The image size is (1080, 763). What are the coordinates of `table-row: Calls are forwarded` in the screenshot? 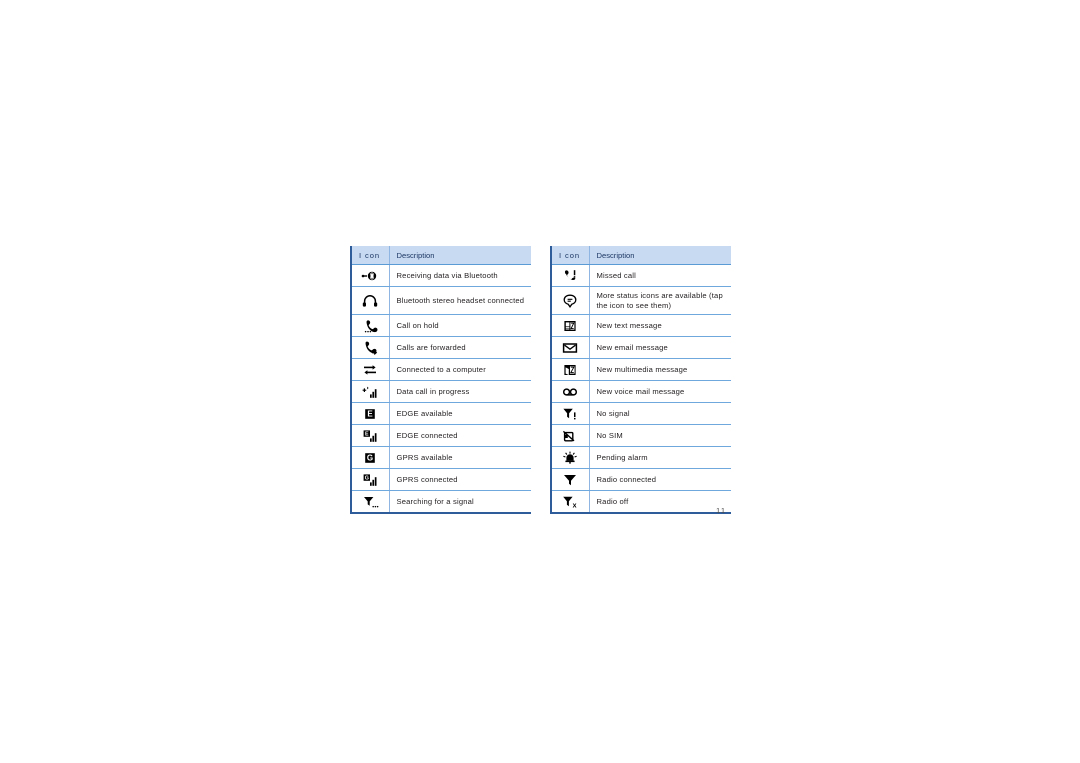 It's located at (440, 347).